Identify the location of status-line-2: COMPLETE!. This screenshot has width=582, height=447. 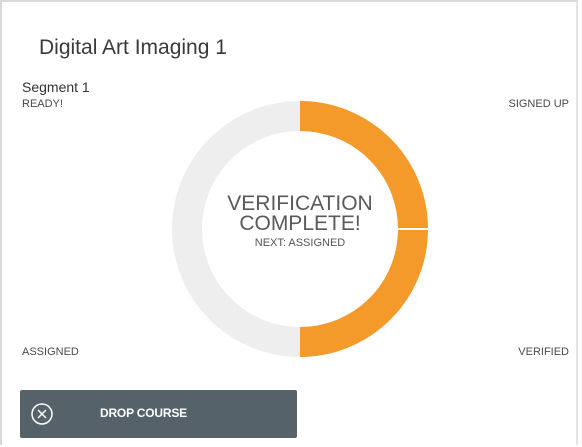
(300, 224).